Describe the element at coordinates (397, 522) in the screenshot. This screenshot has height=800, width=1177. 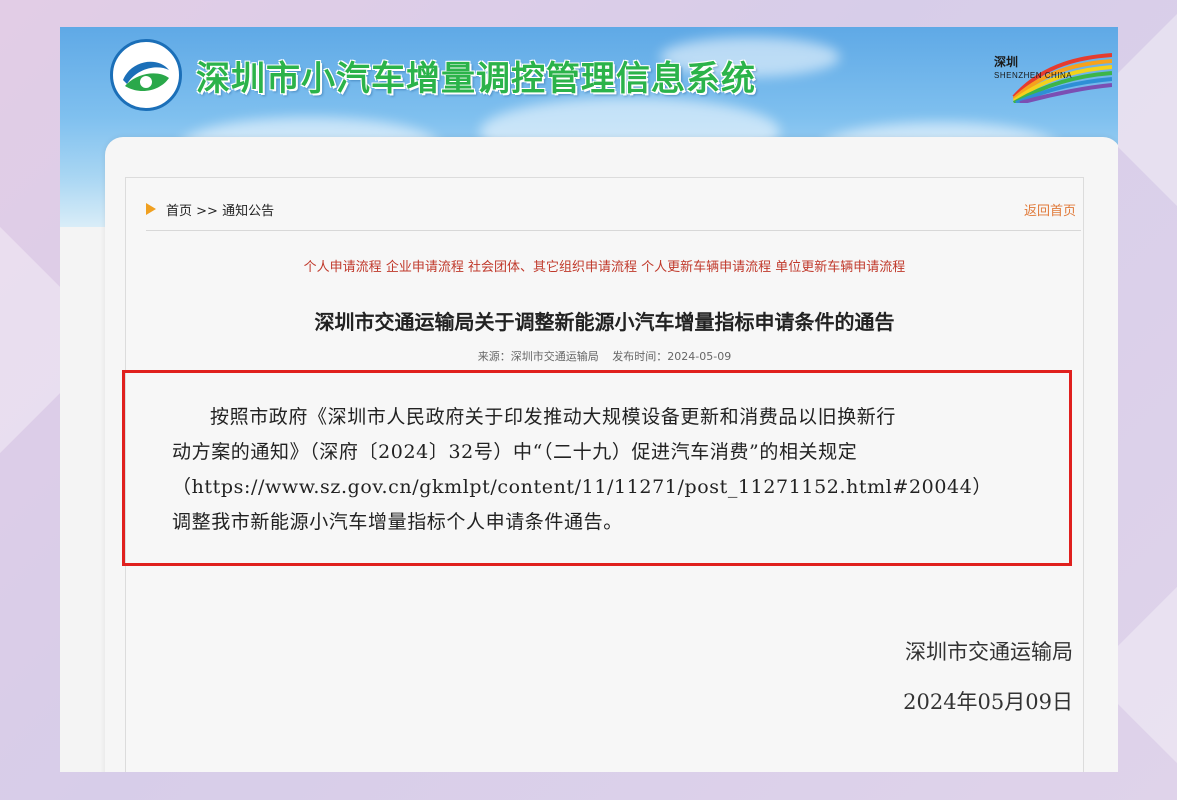
I see `notice-line: 调整我市新能源小汽车增量指标个人申请条件通告。` at that location.